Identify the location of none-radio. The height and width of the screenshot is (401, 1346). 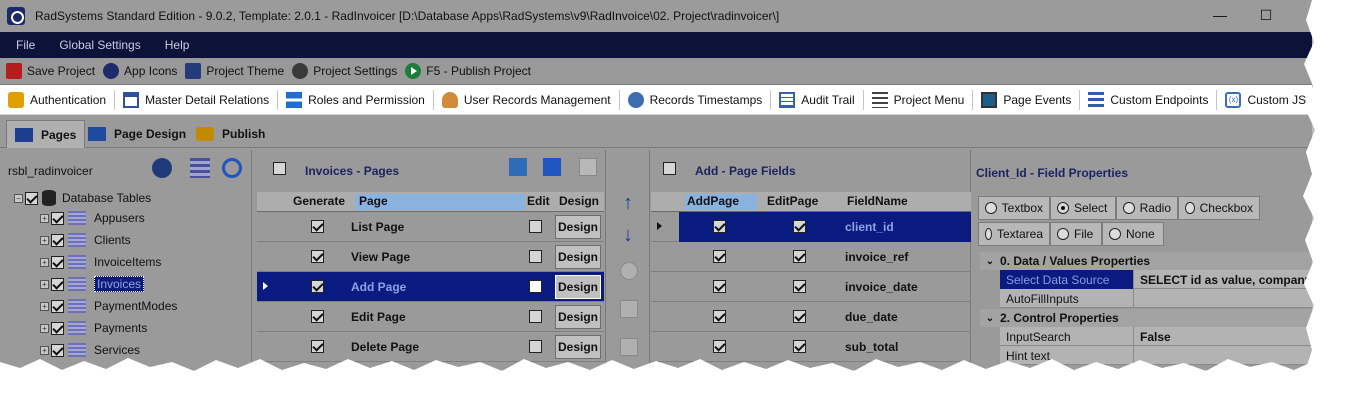
(1115, 234).